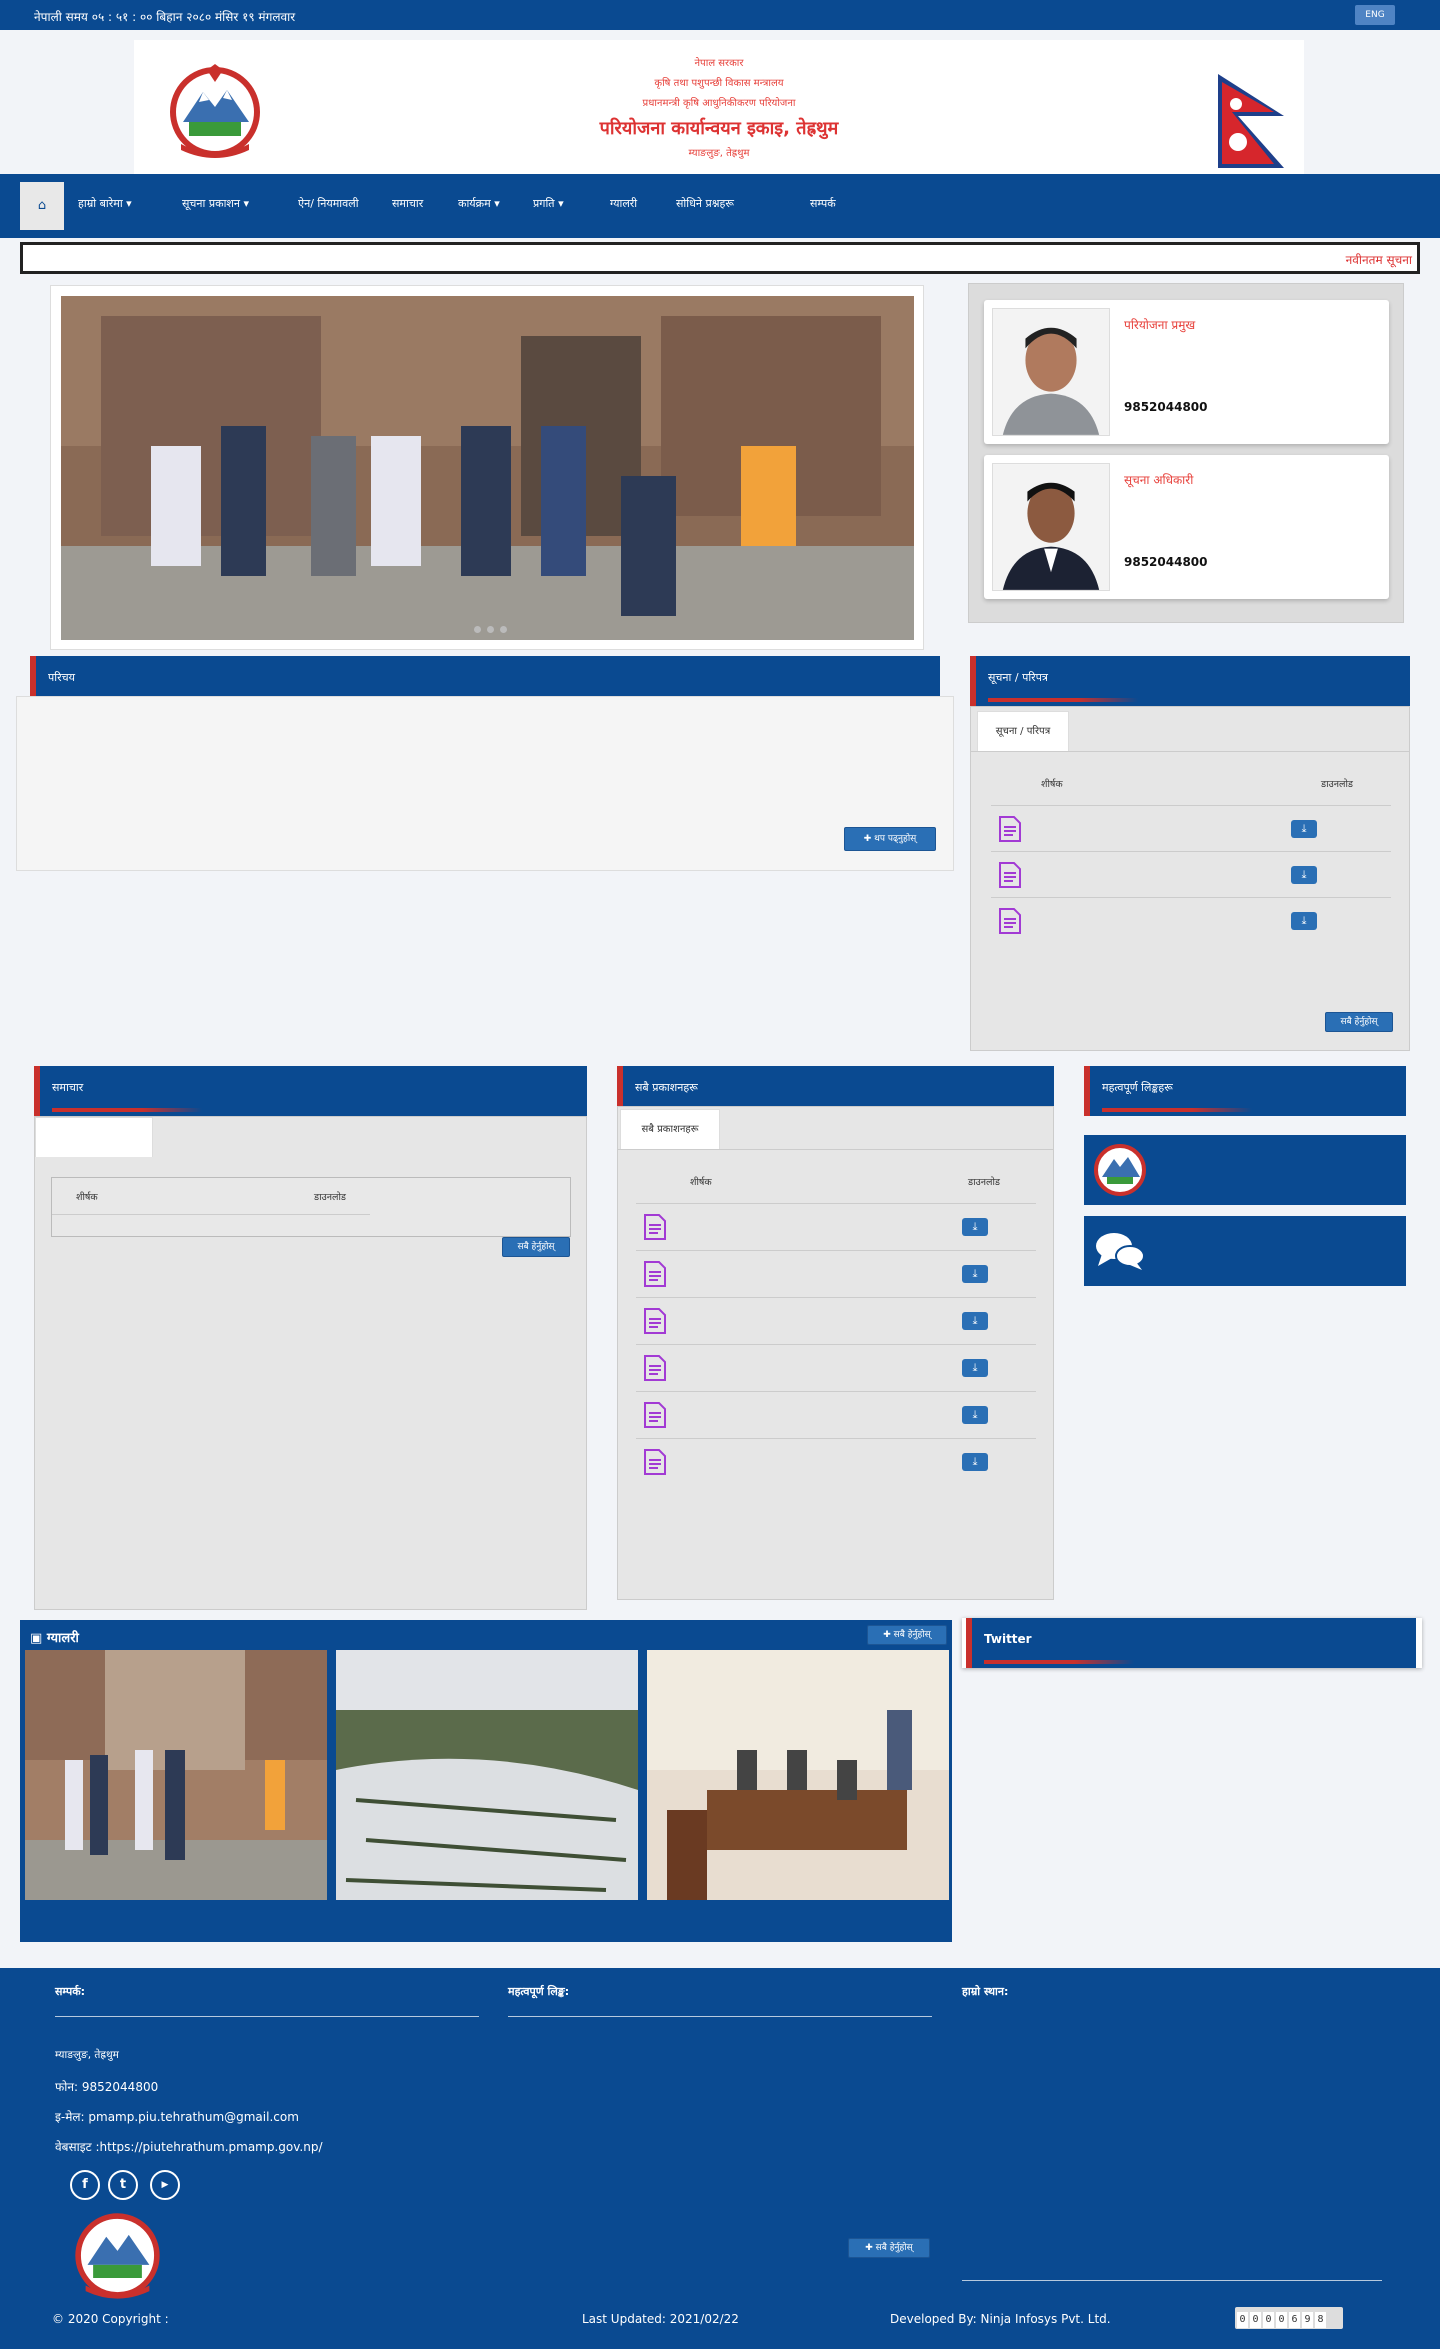  What do you see at coordinates (1359, 1022) in the screenshot?
I see `notice-view-all-button: सबै हेर्नुहोस्` at bounding box center [1359, 1022].